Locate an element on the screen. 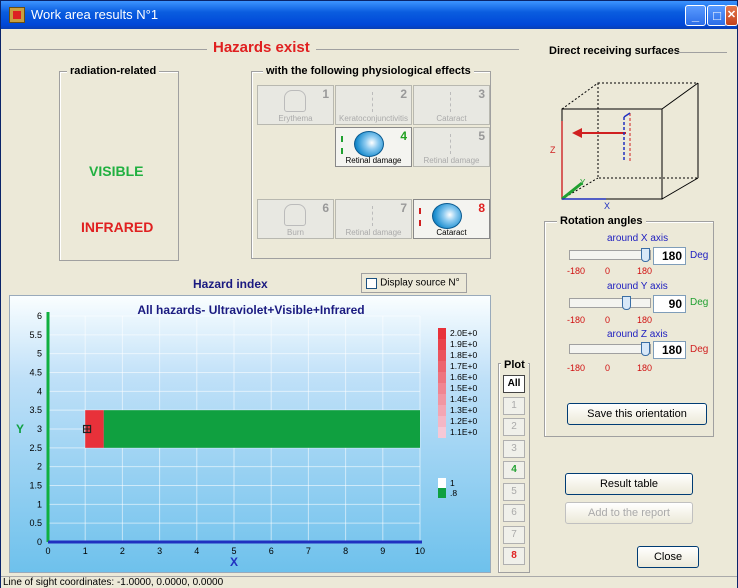 This screenshot has width=738, height=588. axis-x-label: X is located at coordinates (607, 206).